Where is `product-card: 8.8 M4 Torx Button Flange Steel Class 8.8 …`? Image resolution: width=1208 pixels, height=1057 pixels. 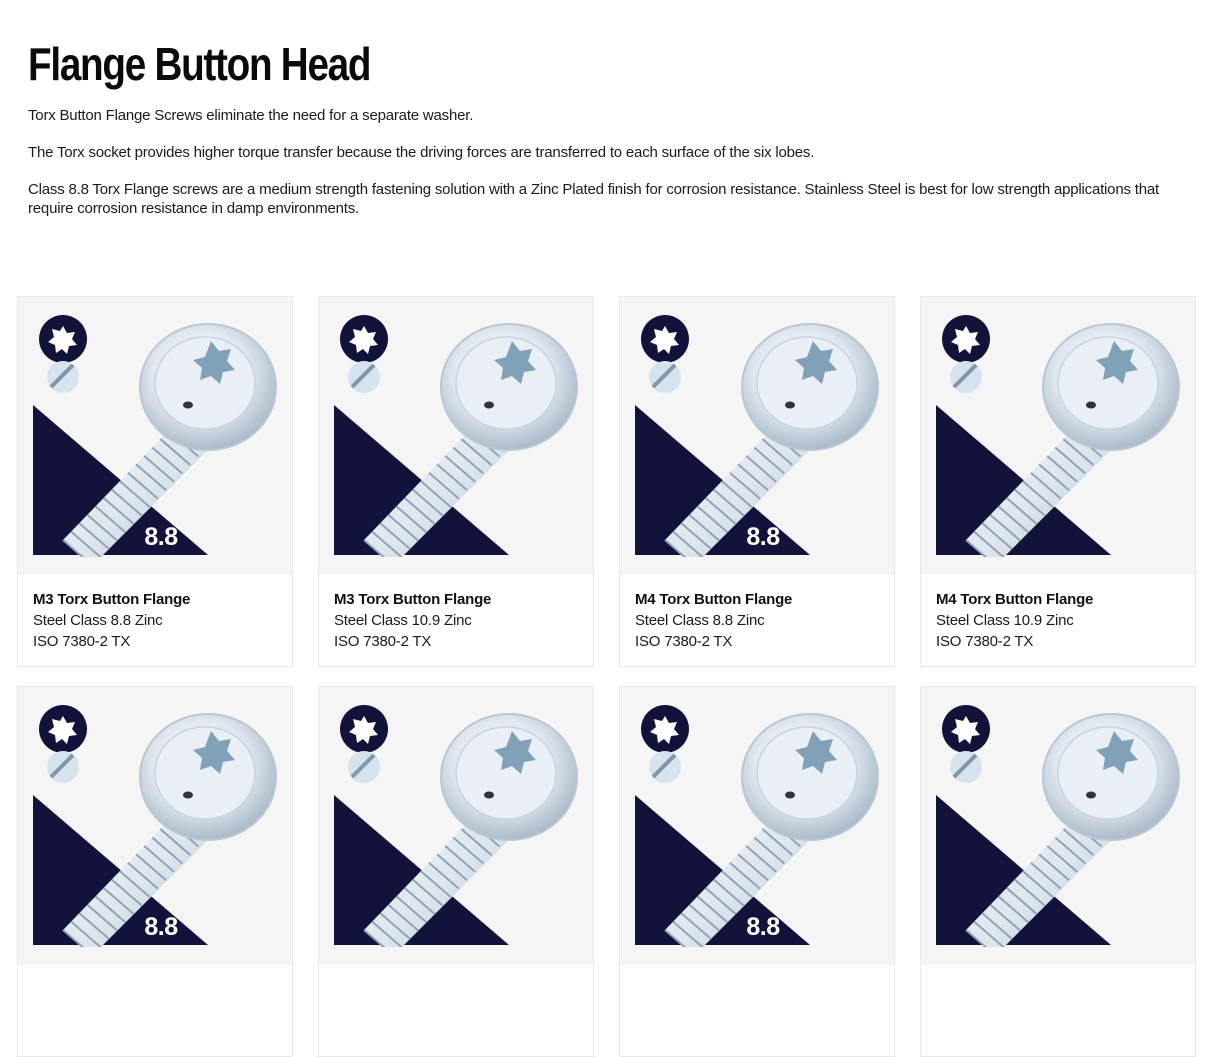 product-card: 8.8 M4 Torx Button Flange Steel Class 8.8 … is located at coordinates (757, 481).